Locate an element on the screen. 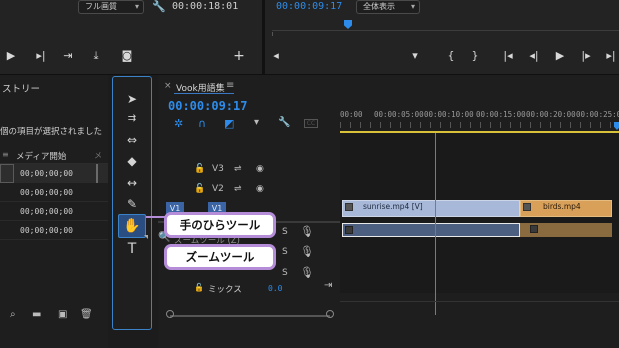 The image size is (619, 348). insert-icon: ⇥ is located at coordinates (68, 56).